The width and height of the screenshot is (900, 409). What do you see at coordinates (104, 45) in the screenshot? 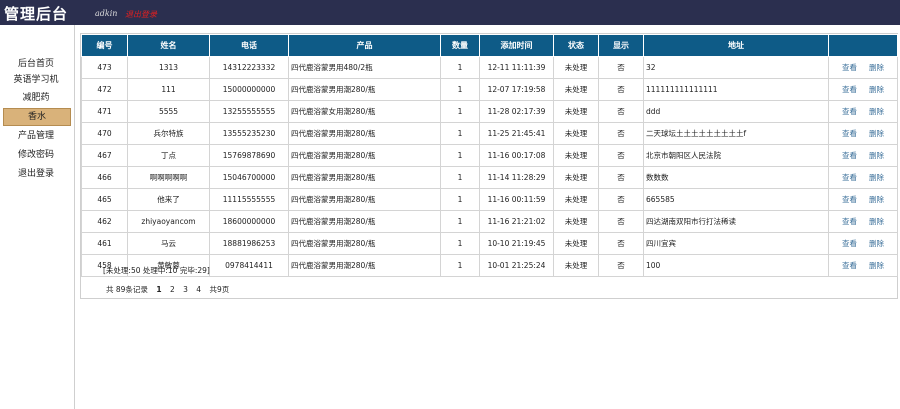
I see `col-header-id: 编号` at bounding box center [104, 45].